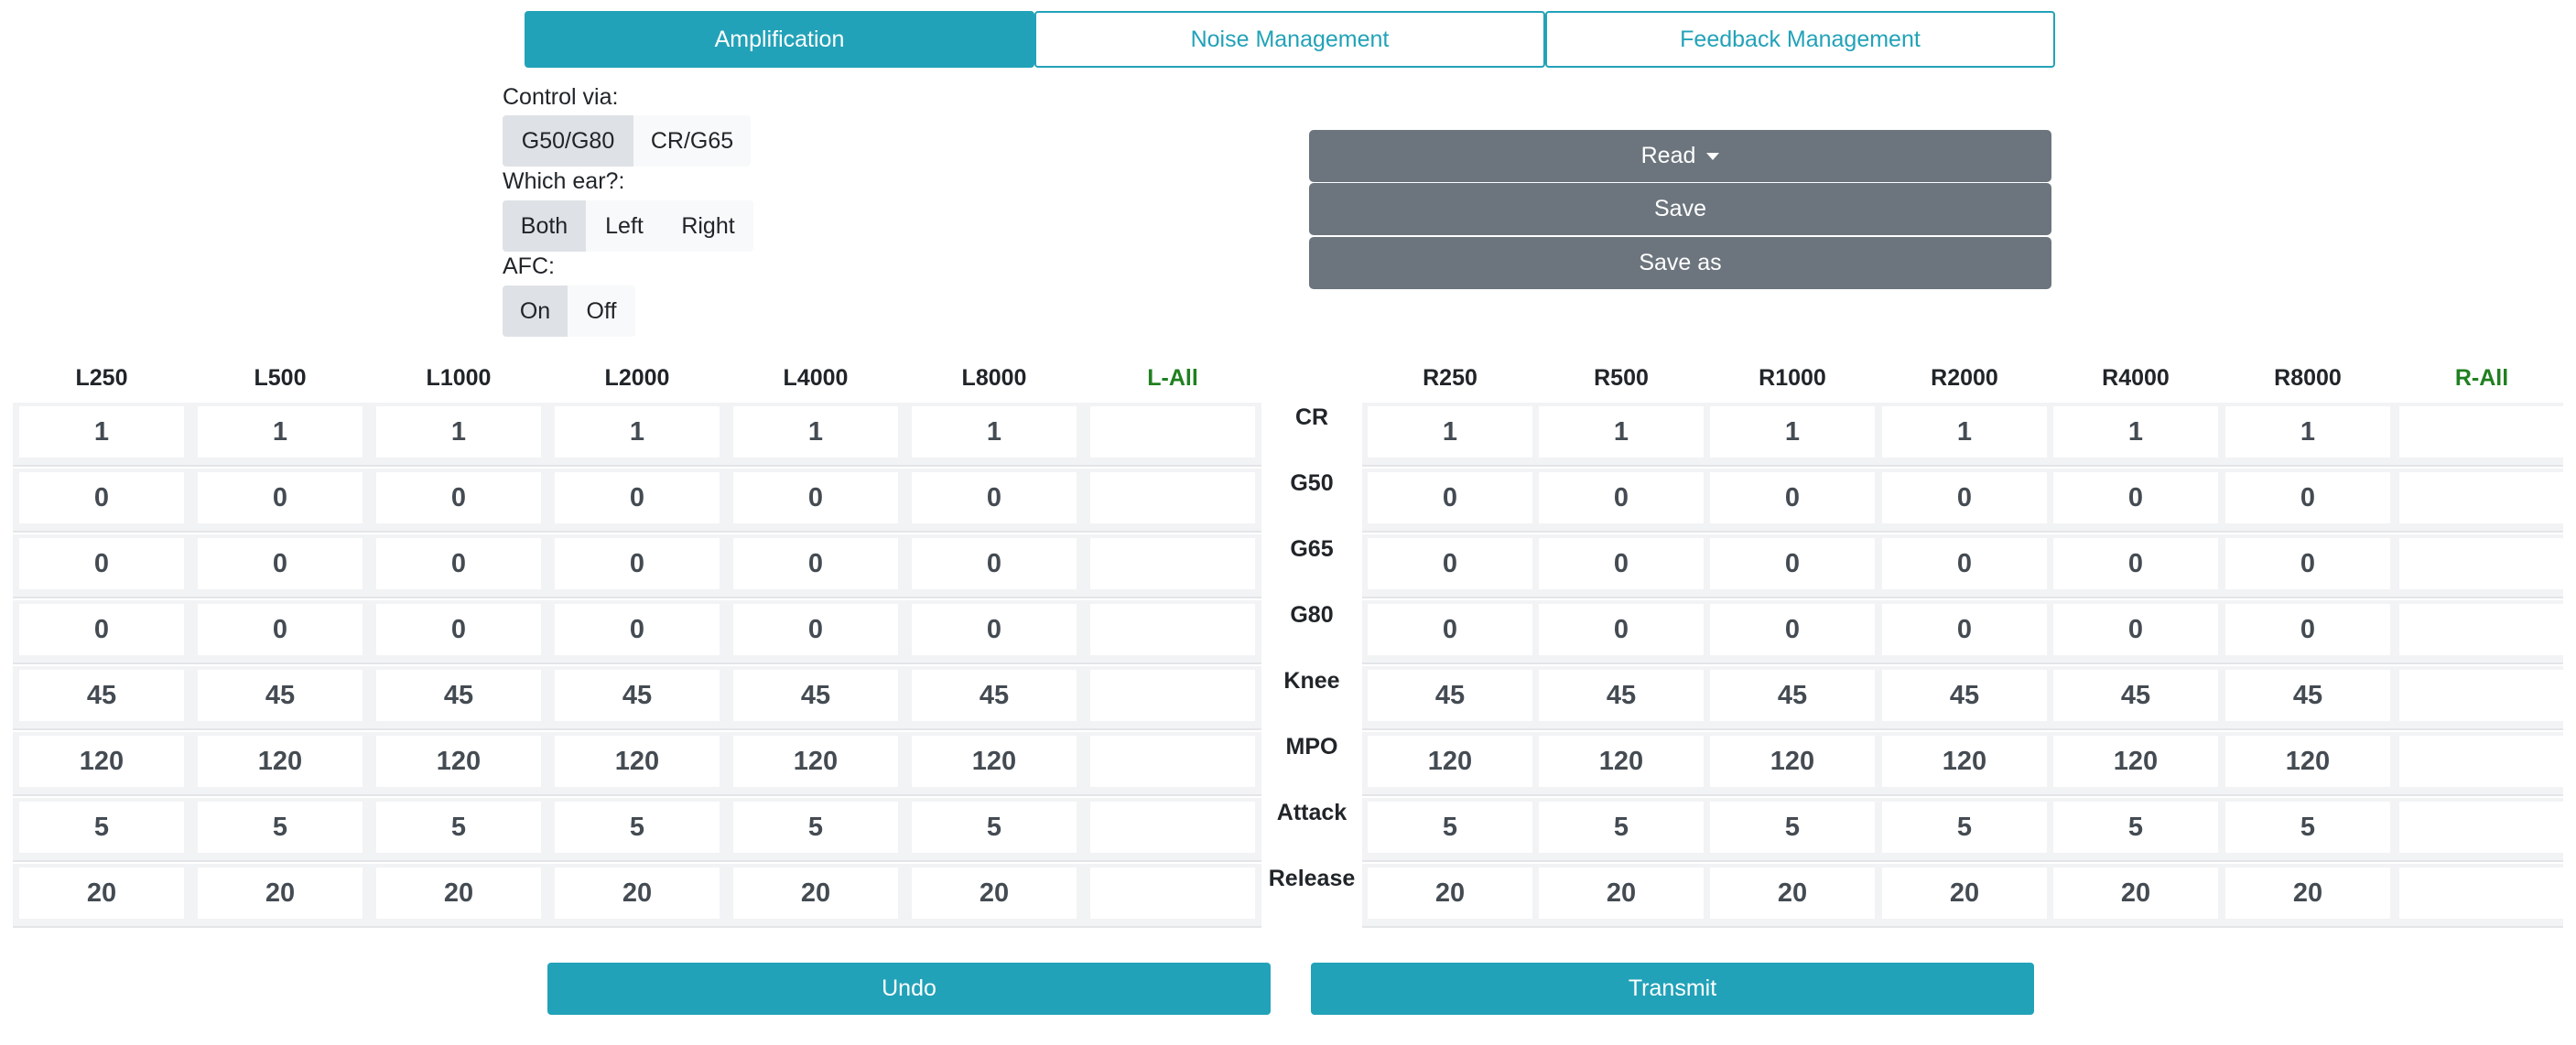 The image size is (2576, 1045). Describe the element at coordinates (102, 893) in the screenshot. I see `left-cell-release-0: 20` at that location.